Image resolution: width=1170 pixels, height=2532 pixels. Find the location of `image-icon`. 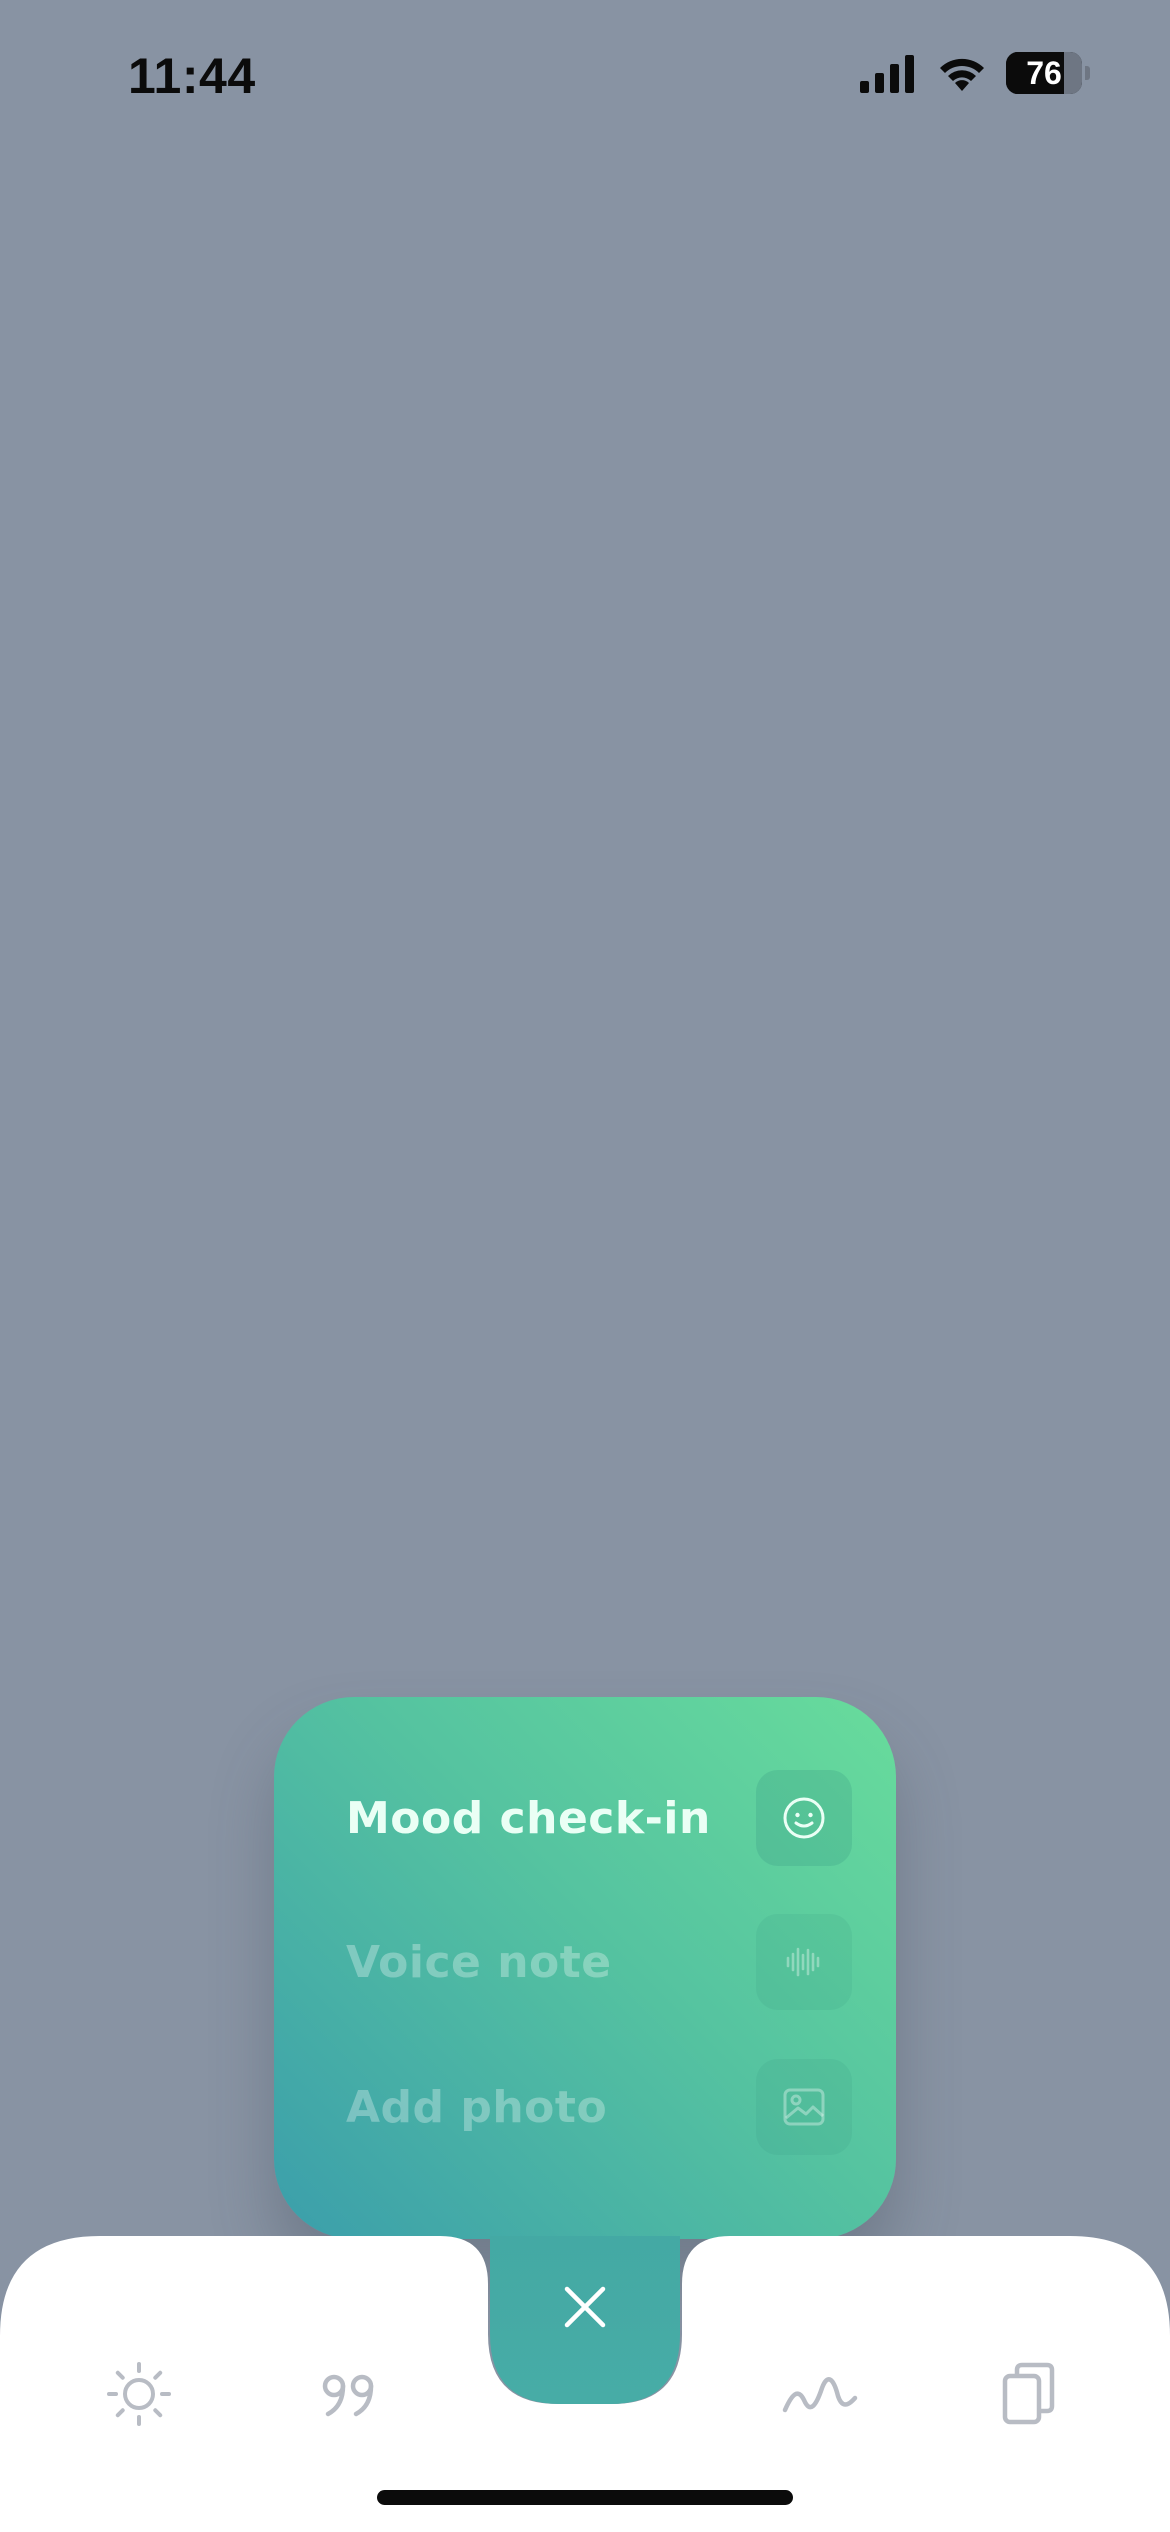

image-icon is located at coordinates (804, 2107).